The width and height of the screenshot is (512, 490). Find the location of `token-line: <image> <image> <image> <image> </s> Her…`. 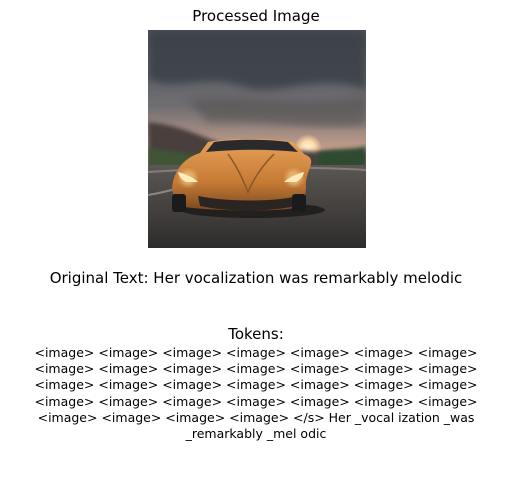

token-line: <image> <image> <image> <image> </s> Her… is located at coordinates (256, 417).